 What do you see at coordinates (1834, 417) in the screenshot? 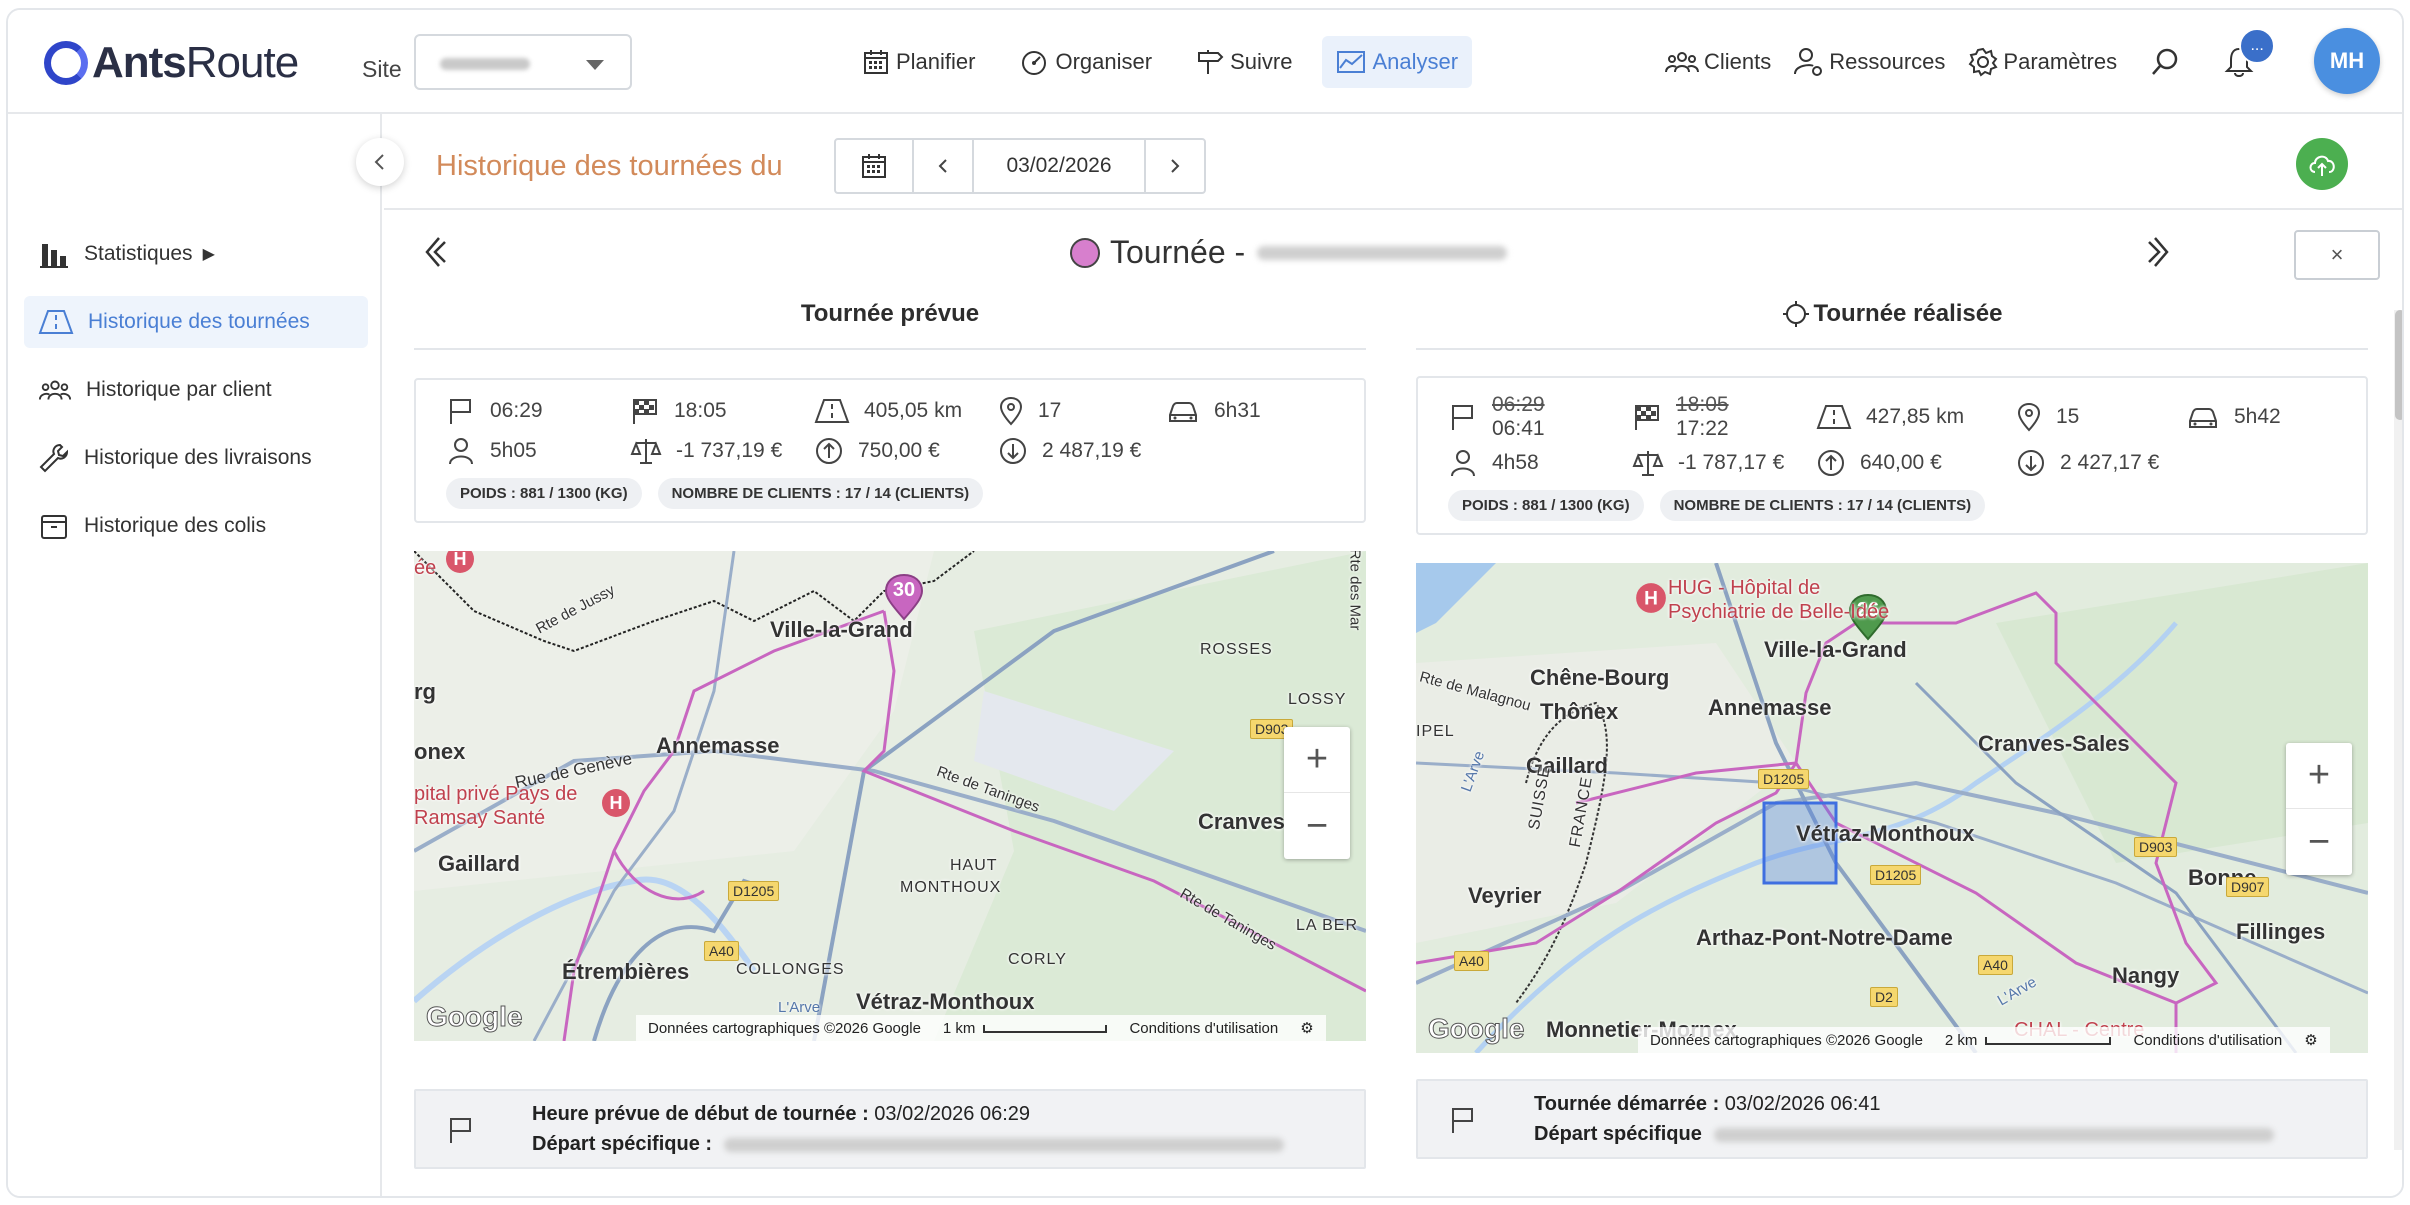
I see `road-icon` at bounding box center [1834, 417].